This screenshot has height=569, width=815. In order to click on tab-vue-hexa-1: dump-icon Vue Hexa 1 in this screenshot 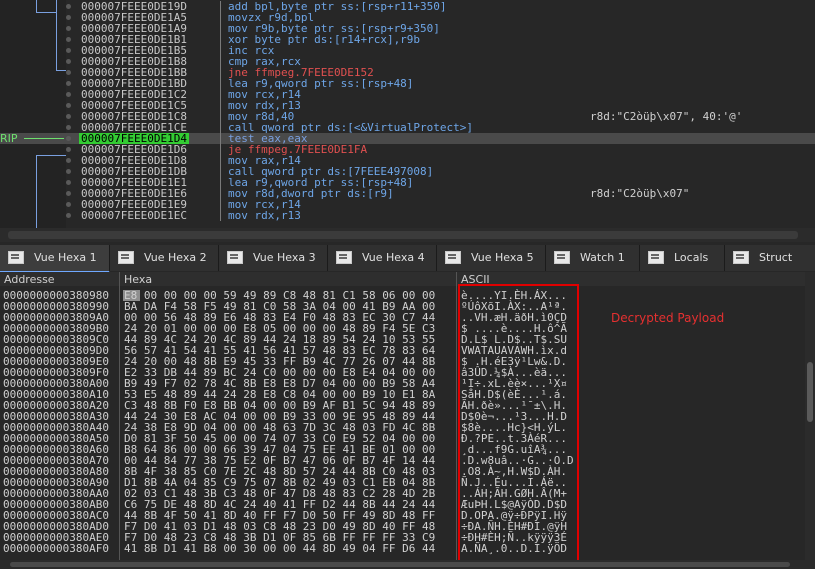, I will do `click(55, 259)`.